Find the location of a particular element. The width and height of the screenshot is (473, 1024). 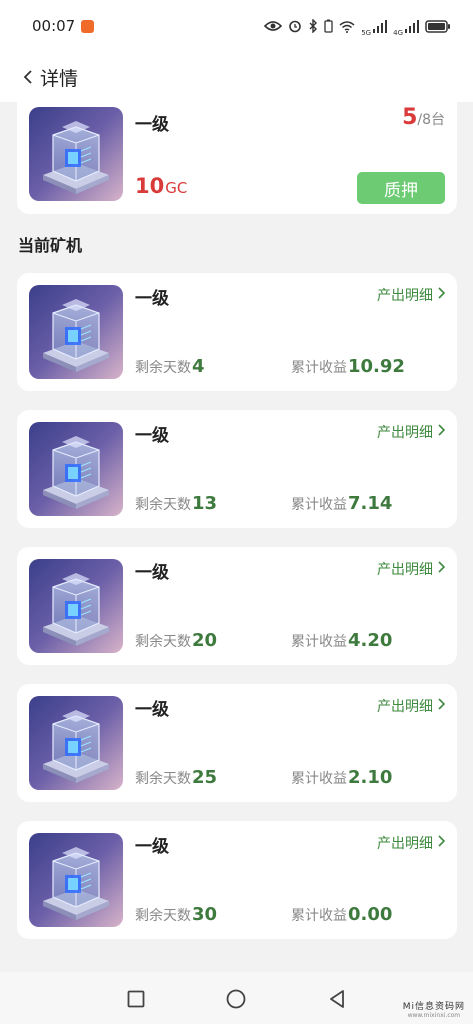

product-price: 10 GC is located at coordinates (161, 186).